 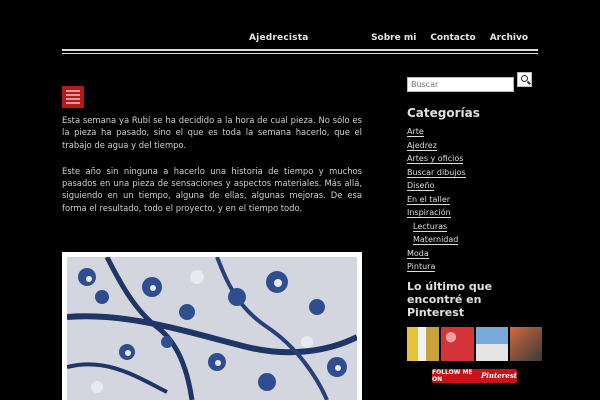 I want to click on top-navigation: Ajedrecista Sobre mi Contacto Archivo, so click(x=300, y=39).